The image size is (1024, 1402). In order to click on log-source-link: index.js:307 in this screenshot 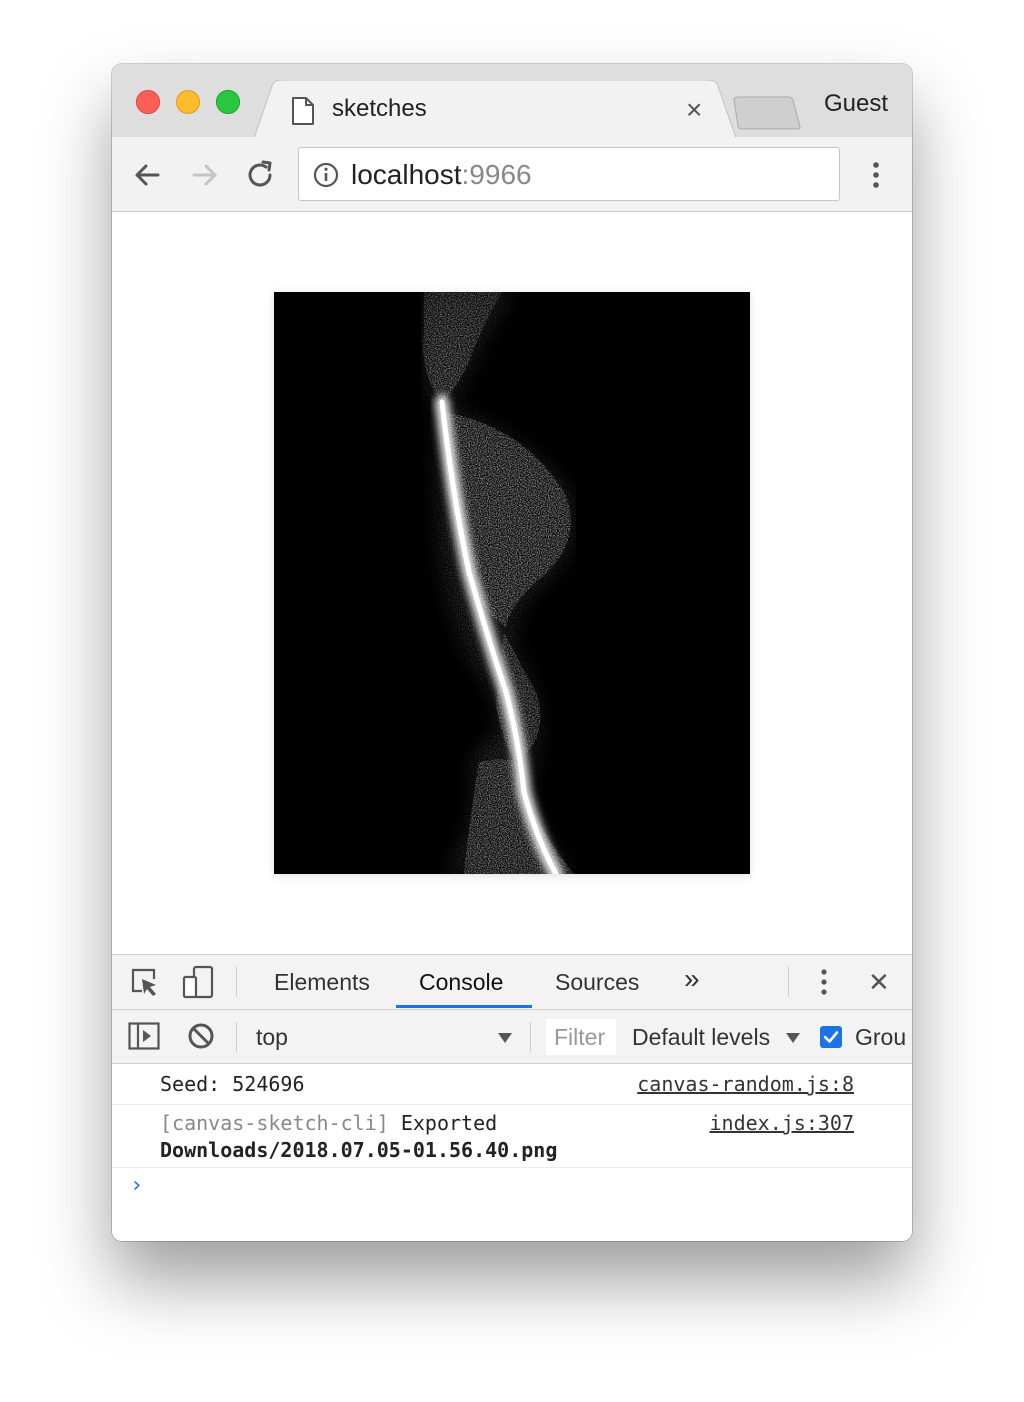, I will do `click(782, 1123)`.